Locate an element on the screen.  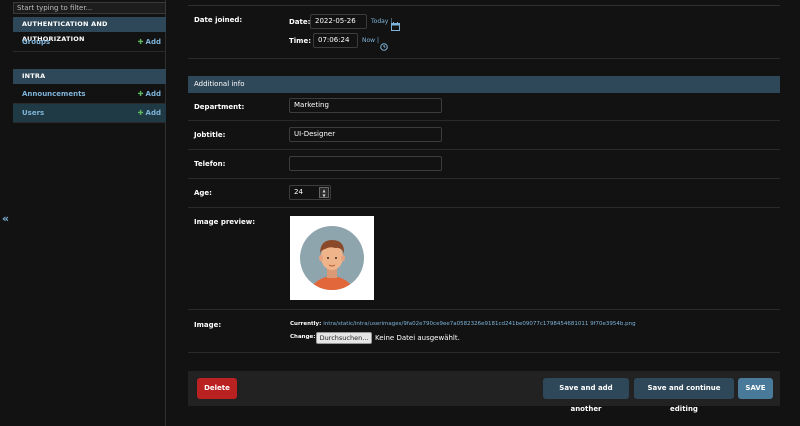
sidebar-item-label: Announcements is located at coordinates (54, 94).